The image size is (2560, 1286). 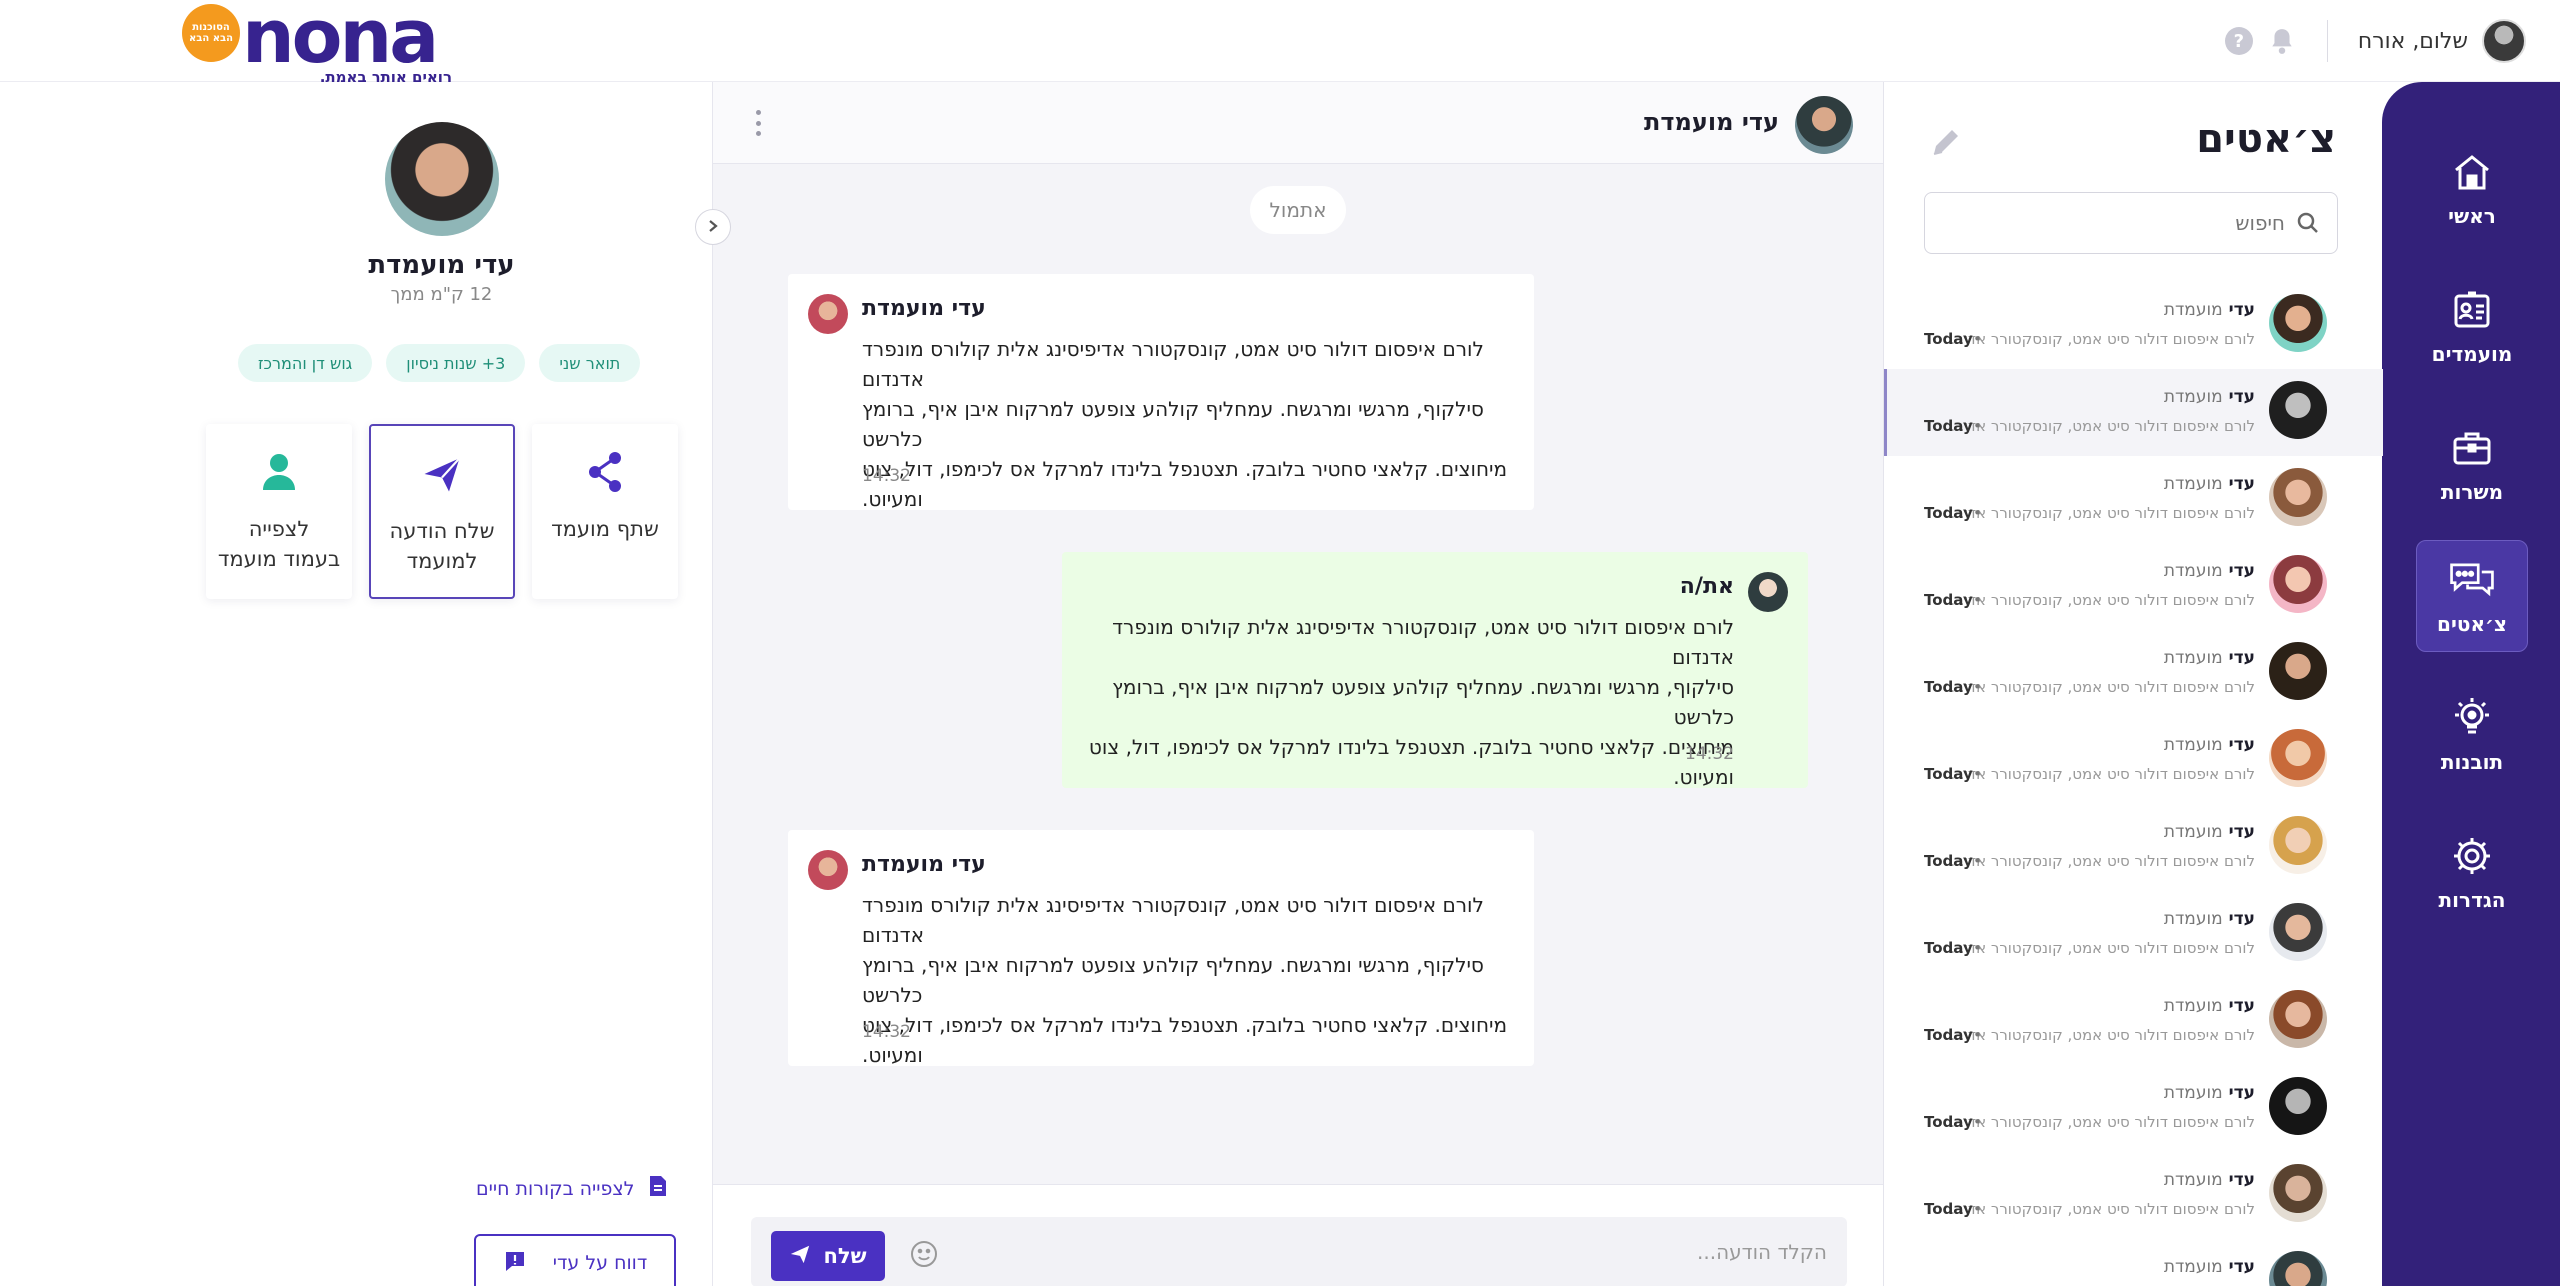 I want to click on action-label: שתף מועמד, so click(x=605, y=529).